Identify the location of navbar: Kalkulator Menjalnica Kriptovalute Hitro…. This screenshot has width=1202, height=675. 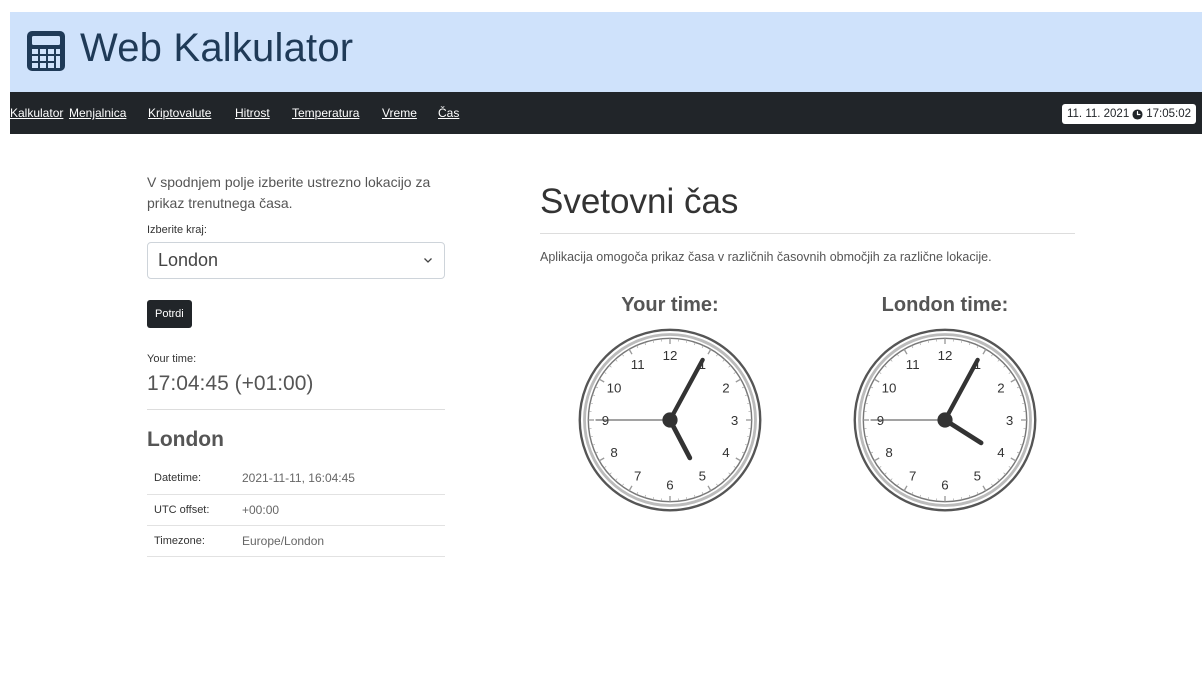
(606, 113).